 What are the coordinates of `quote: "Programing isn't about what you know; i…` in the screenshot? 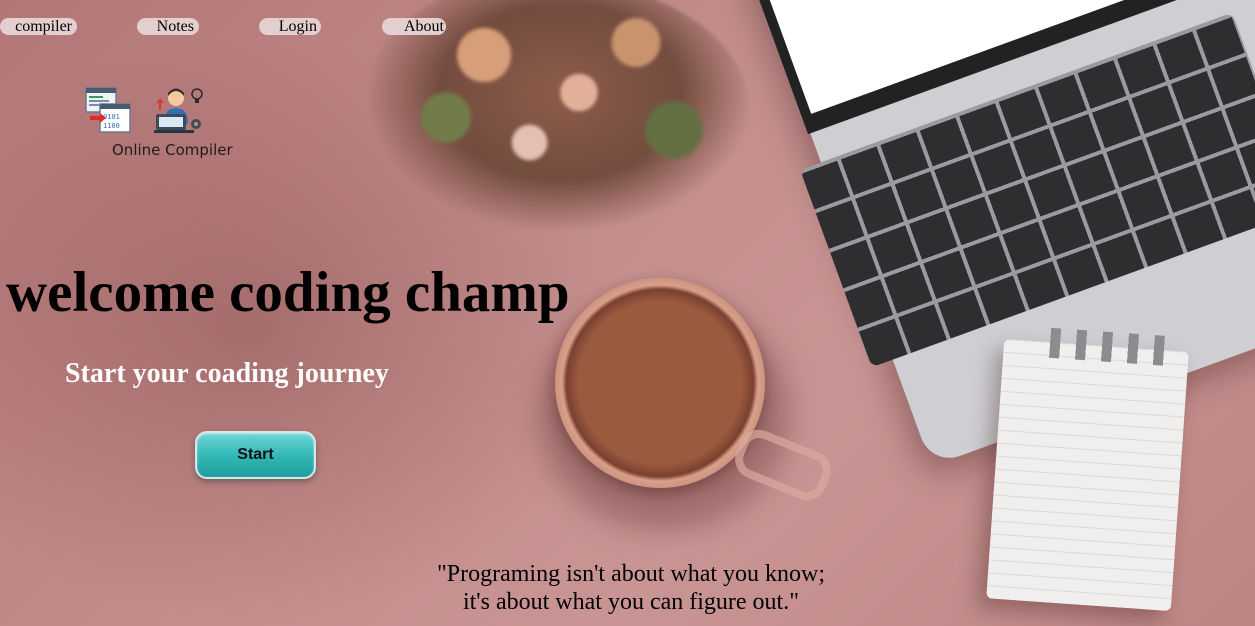 It's located at (631, 588).